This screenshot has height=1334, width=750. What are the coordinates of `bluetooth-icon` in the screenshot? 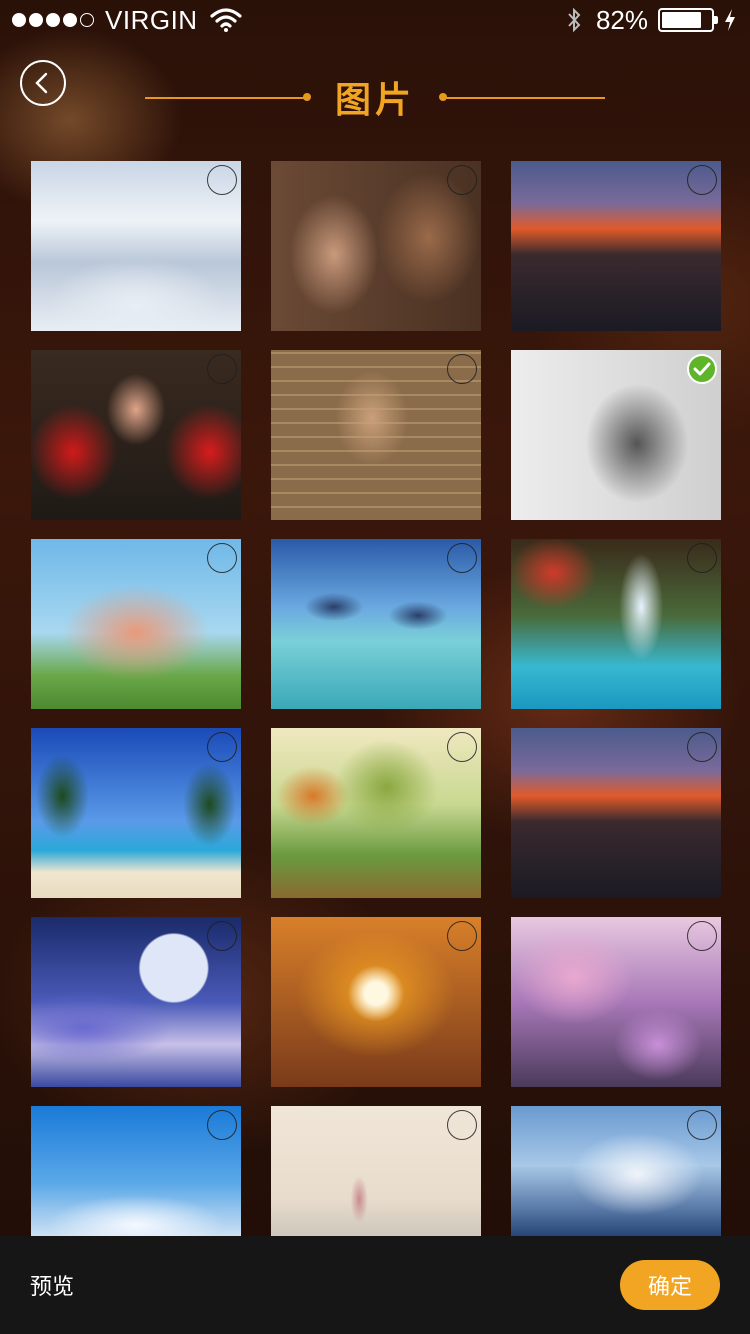 It's located at (574, 20).